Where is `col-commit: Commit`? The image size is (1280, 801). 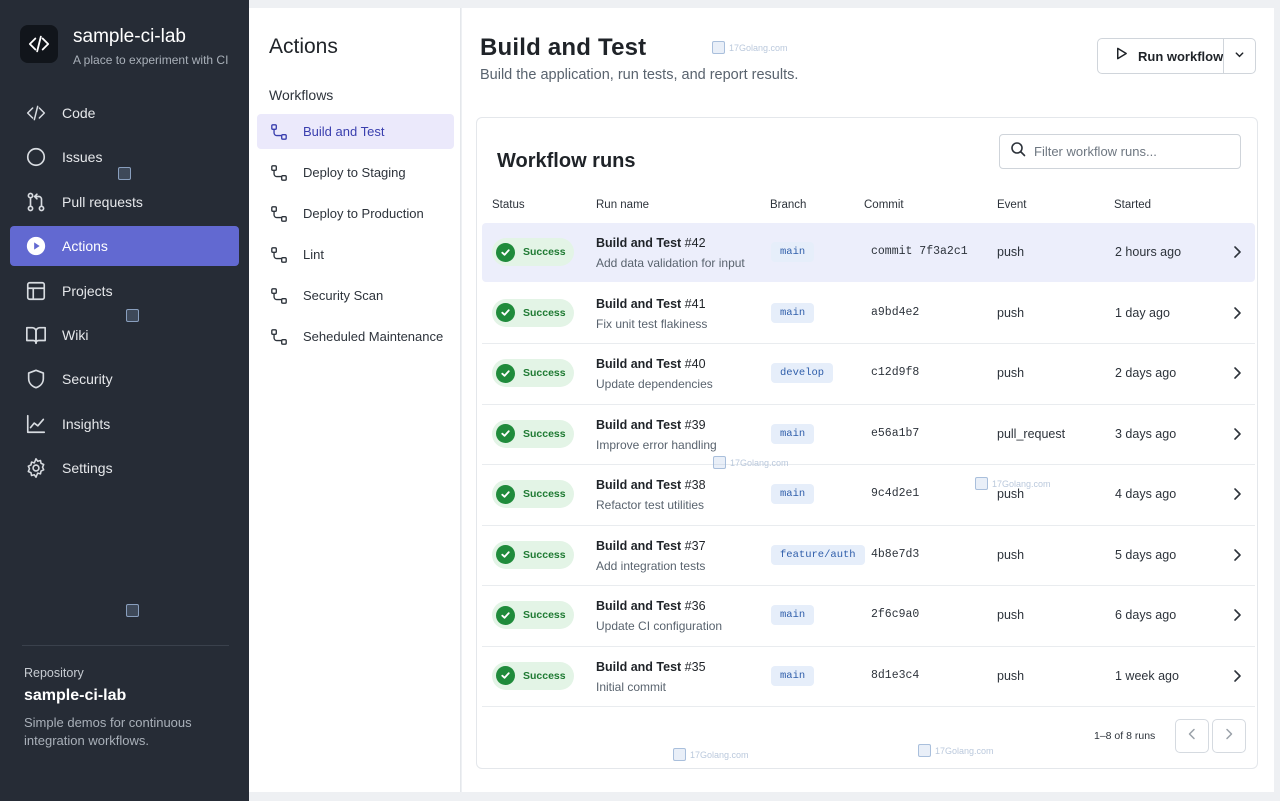 col-commit: Commit is located at coordinates (884, 205).